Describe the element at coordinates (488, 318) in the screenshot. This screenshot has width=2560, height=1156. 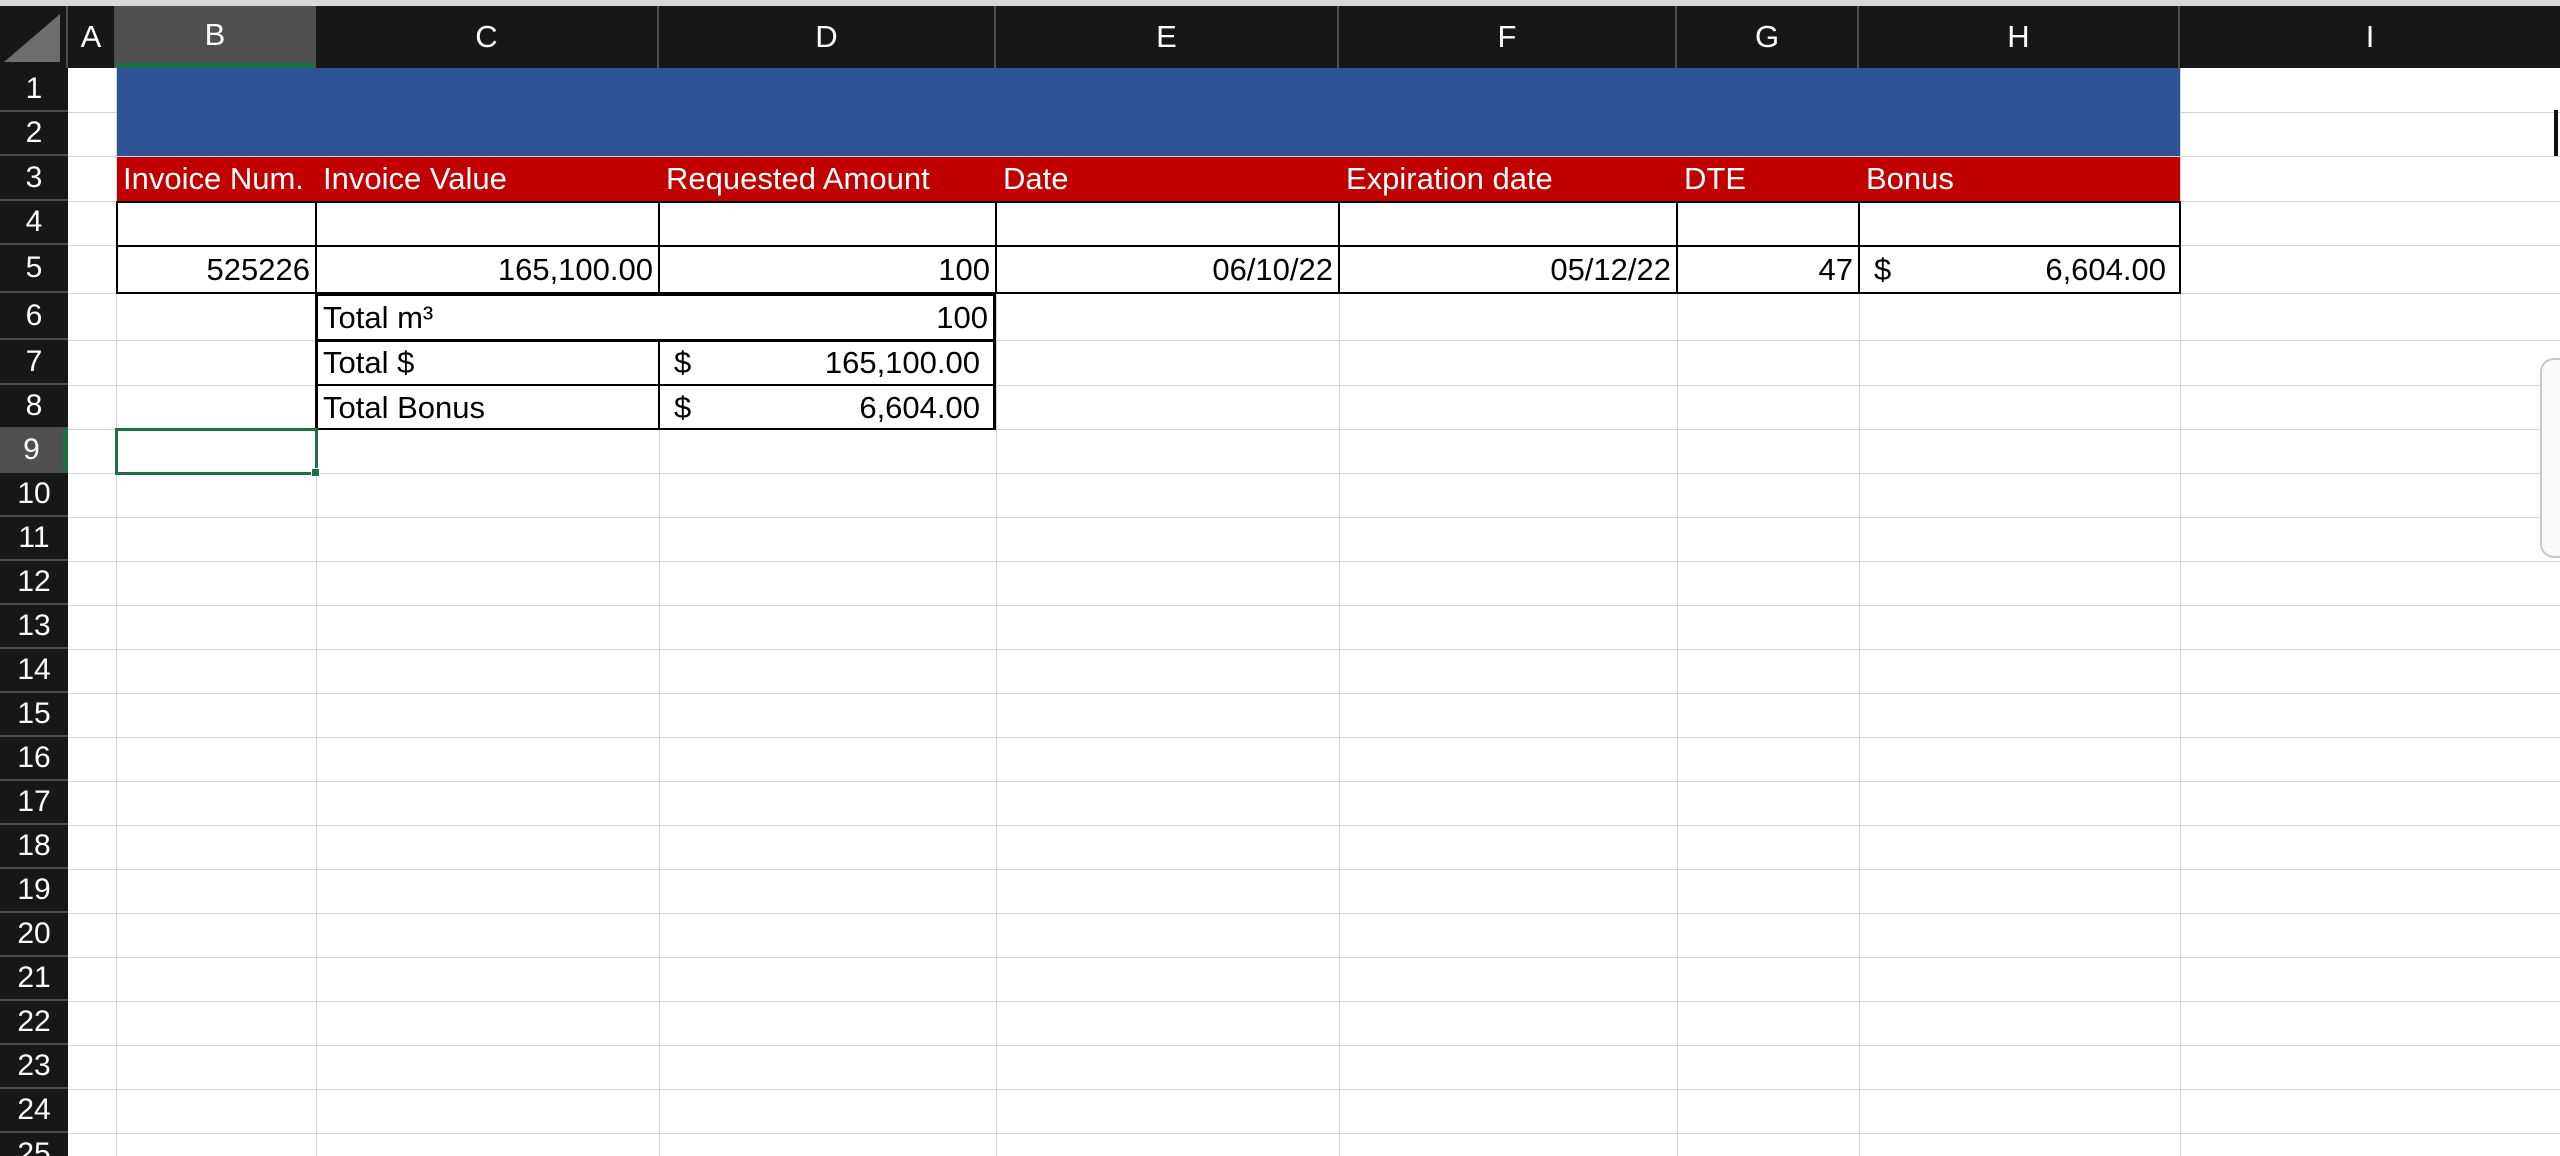
I see `cell-c6-total-m3-label: Total m³` at that location.